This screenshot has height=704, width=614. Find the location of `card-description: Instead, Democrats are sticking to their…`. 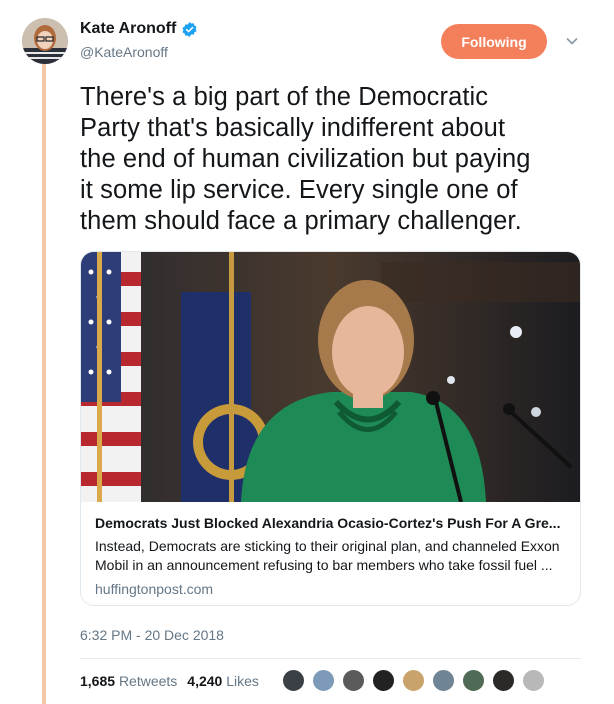

card-description: Instead, Democrats are sticking to their… is located at coordinates (327, 555).